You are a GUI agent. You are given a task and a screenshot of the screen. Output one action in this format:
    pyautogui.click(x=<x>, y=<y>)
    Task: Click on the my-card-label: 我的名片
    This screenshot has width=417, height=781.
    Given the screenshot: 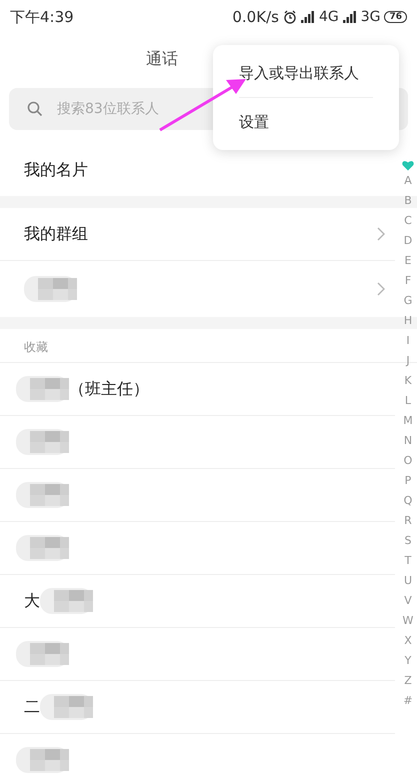 What is the action you would take?
    pyautogui.click(x=56, y=170)
    